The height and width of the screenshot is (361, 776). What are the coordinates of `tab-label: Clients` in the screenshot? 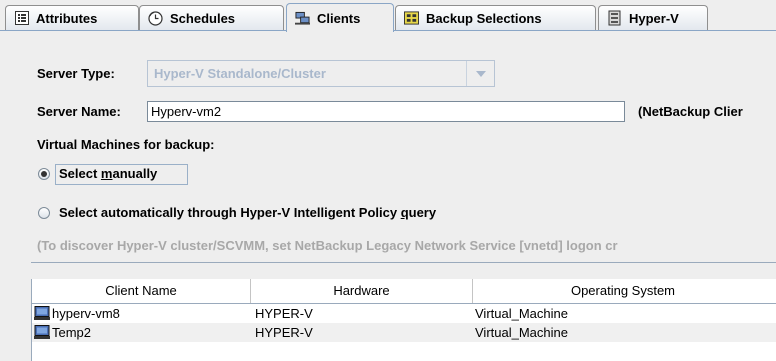 It's located at (339, 18).